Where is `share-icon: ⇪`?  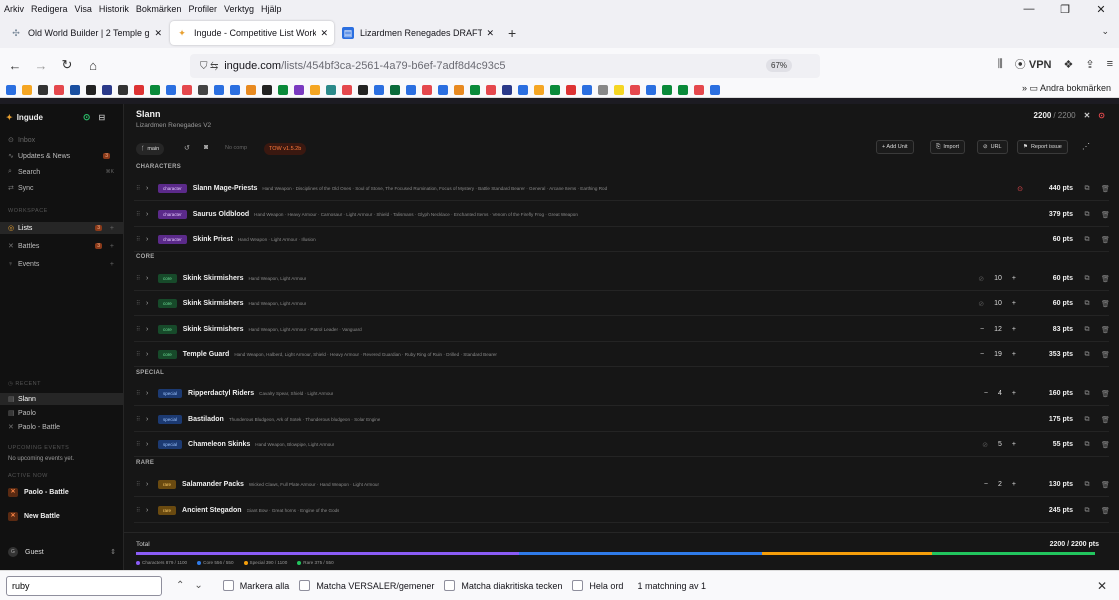 share-icon: ⇪ is located at coordinates (1089, 64).